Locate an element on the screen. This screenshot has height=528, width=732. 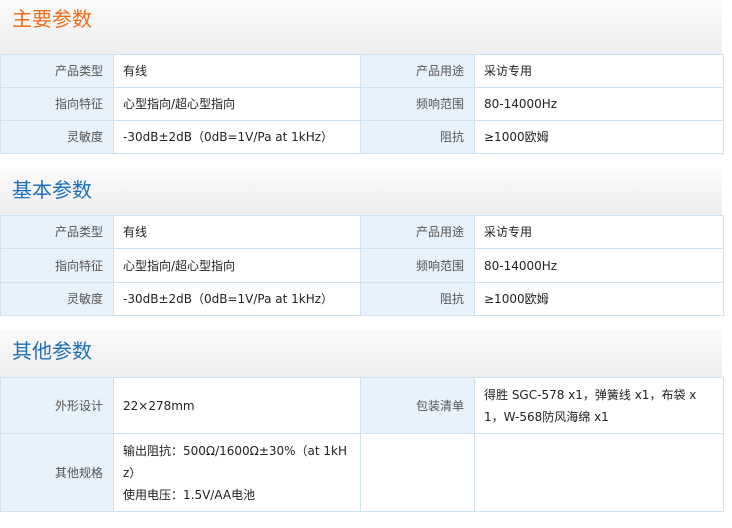
section-title-other: 其他参数 is located at coordinates (52, 351).